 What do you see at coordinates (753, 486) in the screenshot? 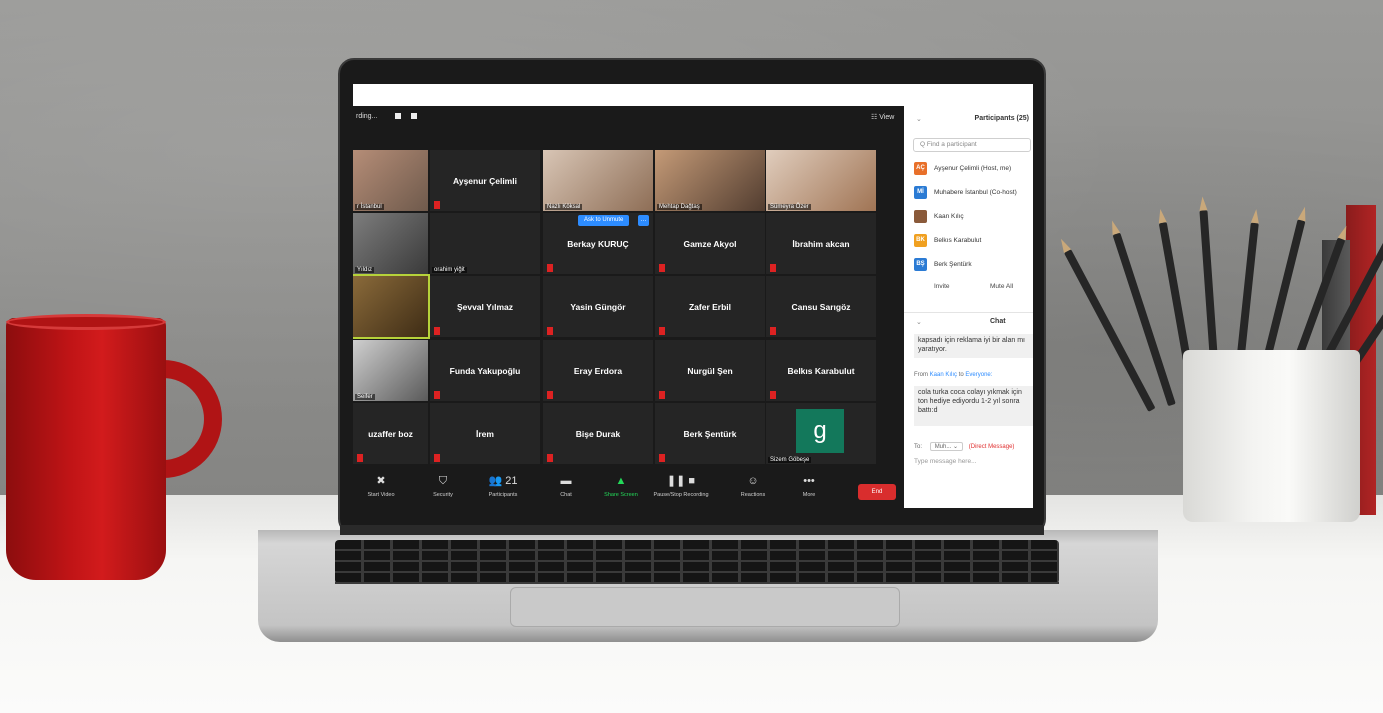
I see `reactions-button: ☺ Reactions` at bounding box center [753, 486].